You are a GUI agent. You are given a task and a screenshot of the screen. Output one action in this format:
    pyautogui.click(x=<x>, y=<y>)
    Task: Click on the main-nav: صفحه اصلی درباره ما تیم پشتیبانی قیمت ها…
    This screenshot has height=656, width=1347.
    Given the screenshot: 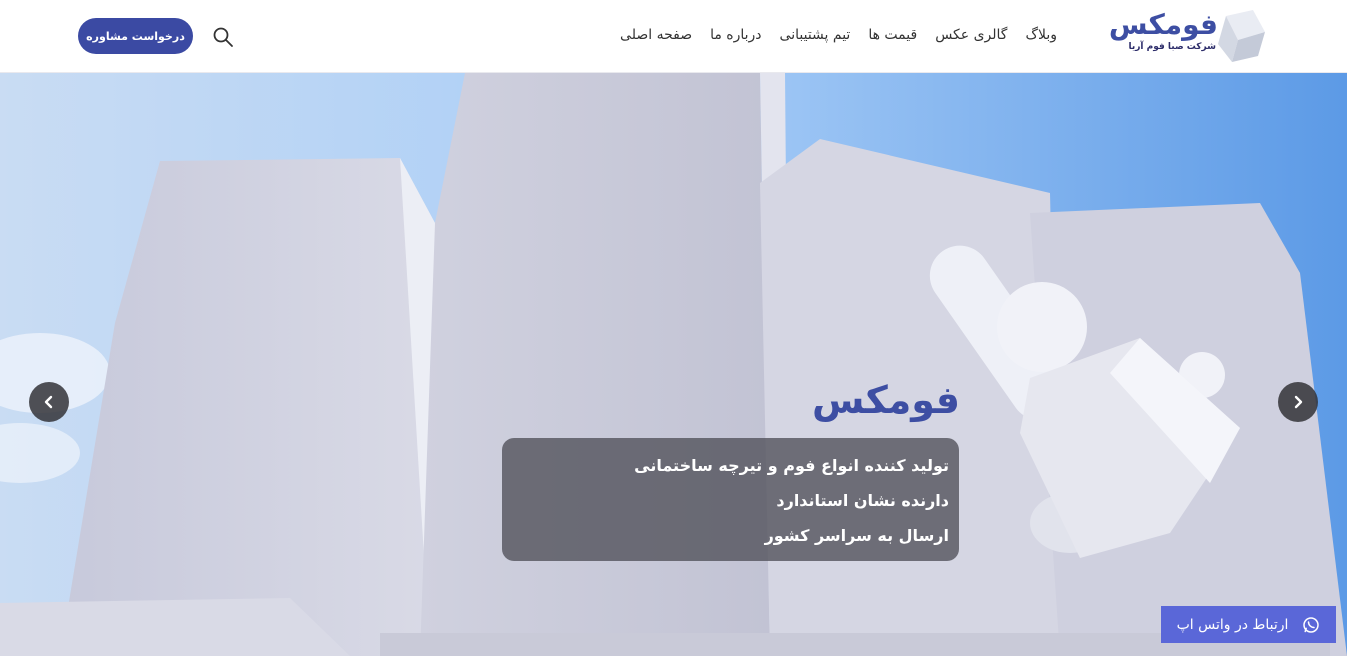 What is the action you would take?
    pyautogui.click(x=838, y=35)
    